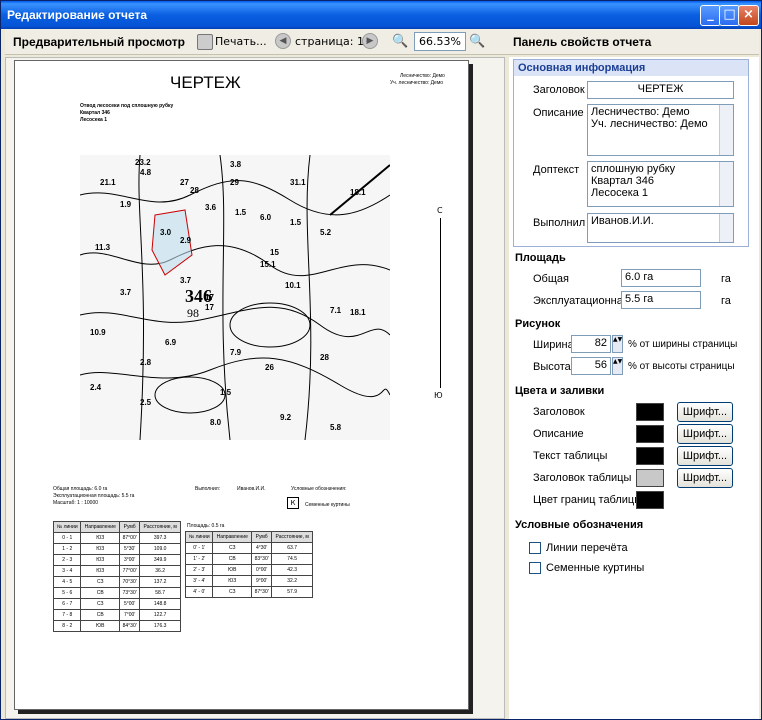 The image size is (762, 720). I want to click on svg-text: 3.8, so click(236, 164).